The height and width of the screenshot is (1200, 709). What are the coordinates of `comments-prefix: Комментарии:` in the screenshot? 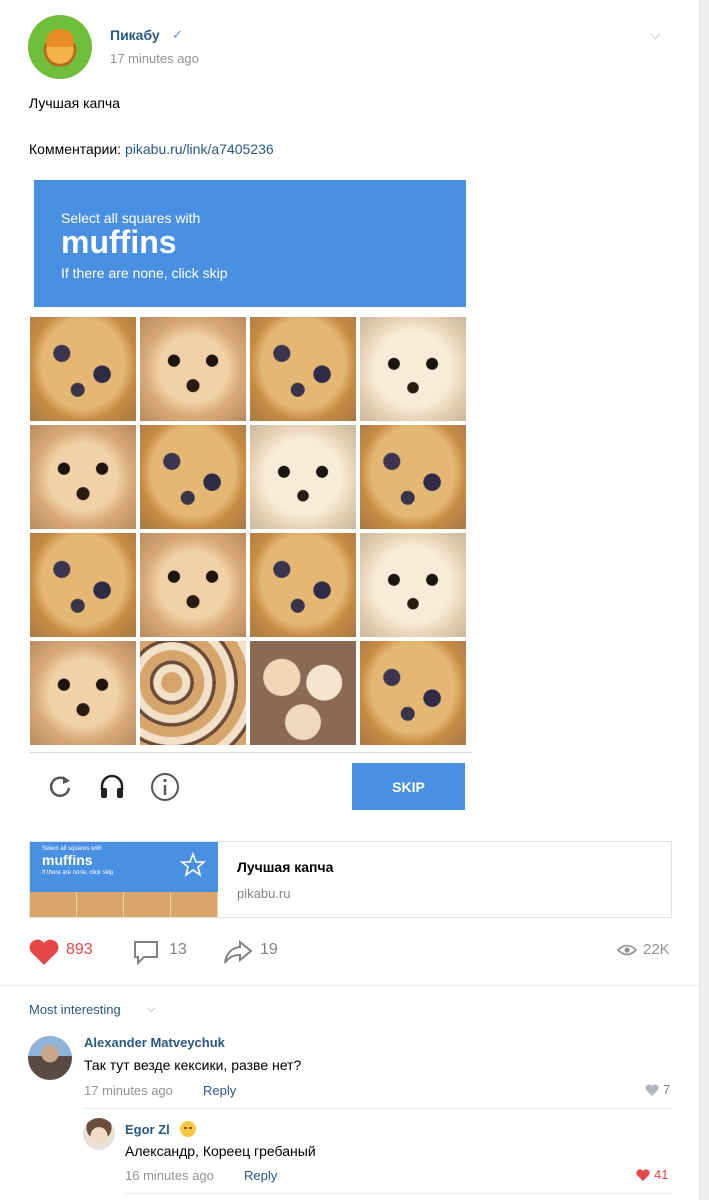 It's located at (77, 149).